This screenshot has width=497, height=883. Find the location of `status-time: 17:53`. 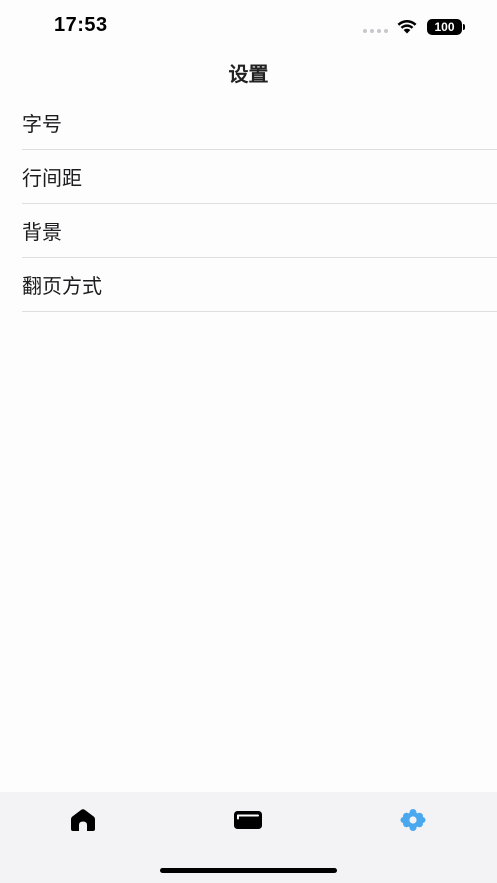

status-time: 17:53 is located at coordinates (81, 25).